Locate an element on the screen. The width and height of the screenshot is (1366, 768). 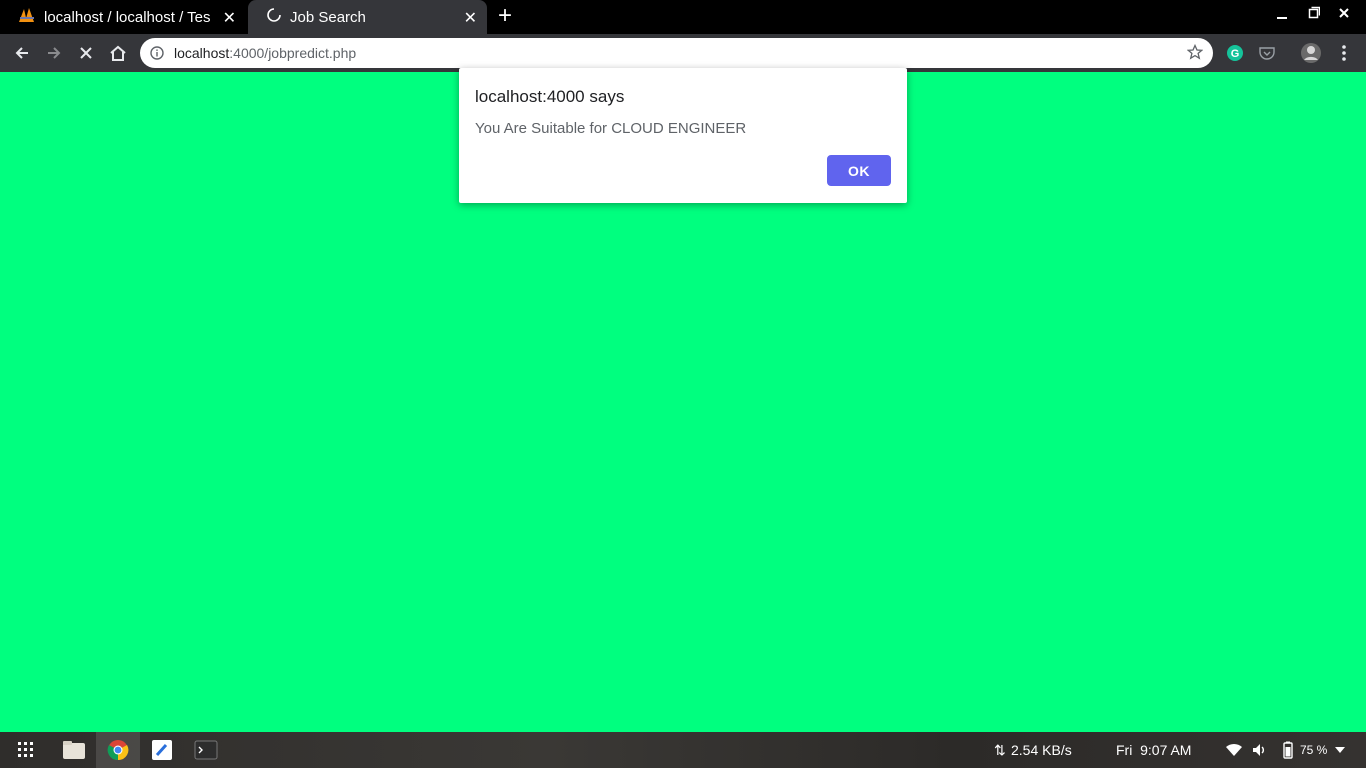
address-bar: localhost:4000/jobpredict.php is located at coordinates (676, 53).